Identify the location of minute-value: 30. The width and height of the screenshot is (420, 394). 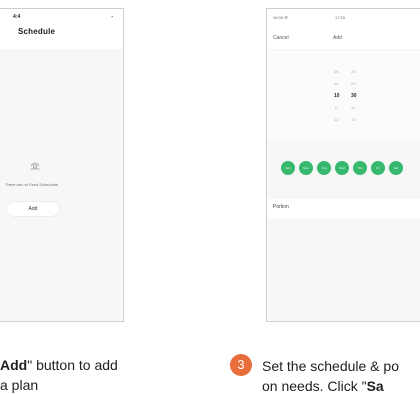
(354, 96).